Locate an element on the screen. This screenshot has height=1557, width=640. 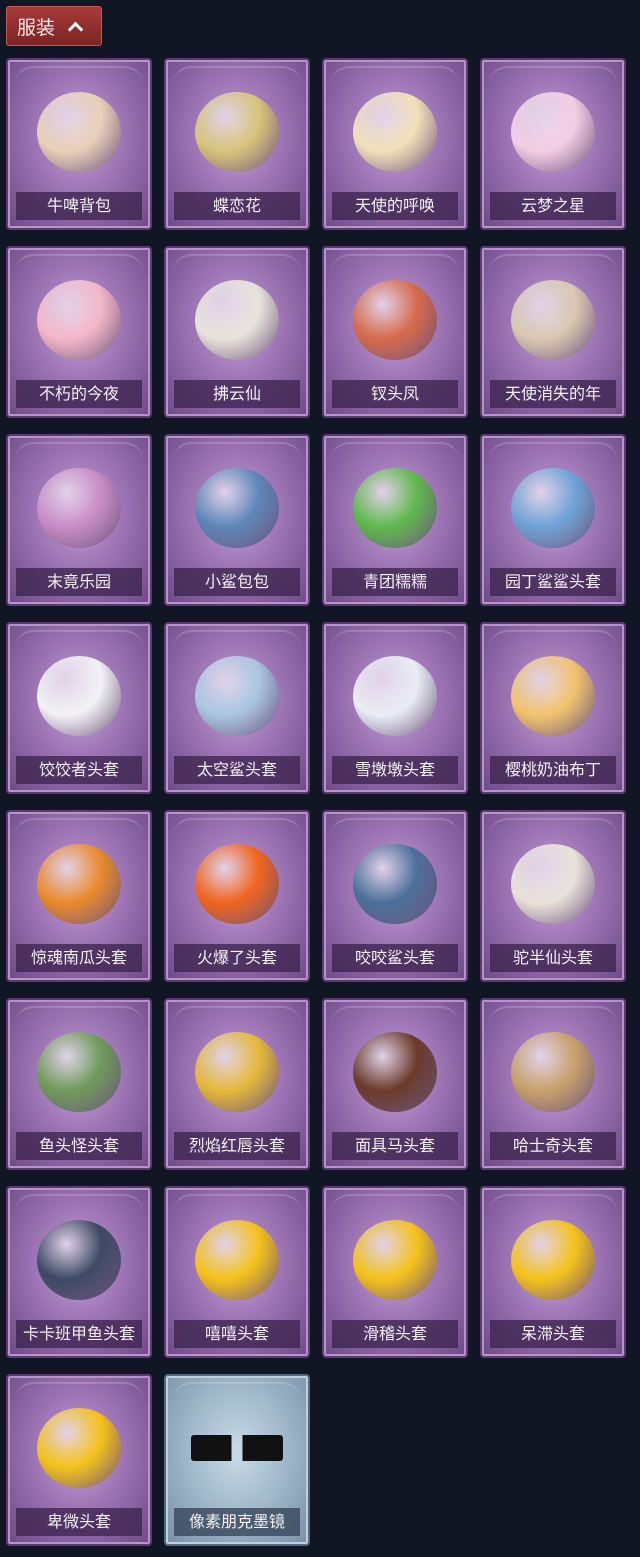
item-card: 不朽的今夜 is located at coordinates (79, 332).